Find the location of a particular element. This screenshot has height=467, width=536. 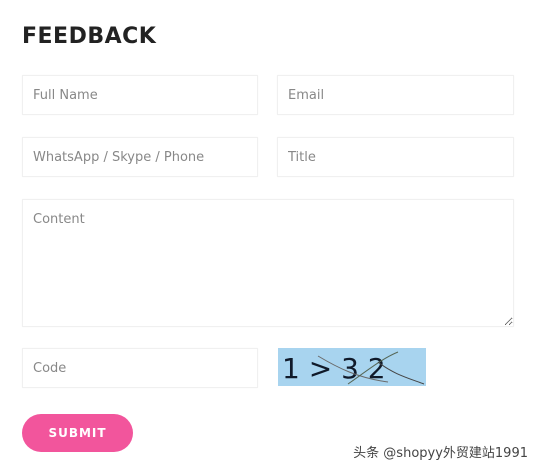

captcha-image: 1 > 3 2 is located at coordinates (352, 367).